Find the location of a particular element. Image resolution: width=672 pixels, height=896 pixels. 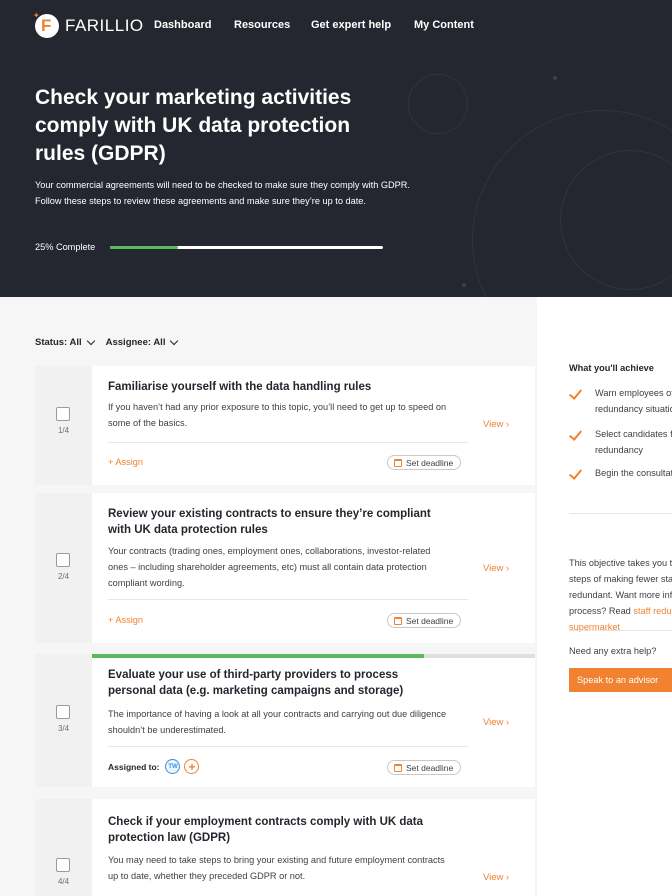

step-number: 1/4 is located at coordinates (63, 430).